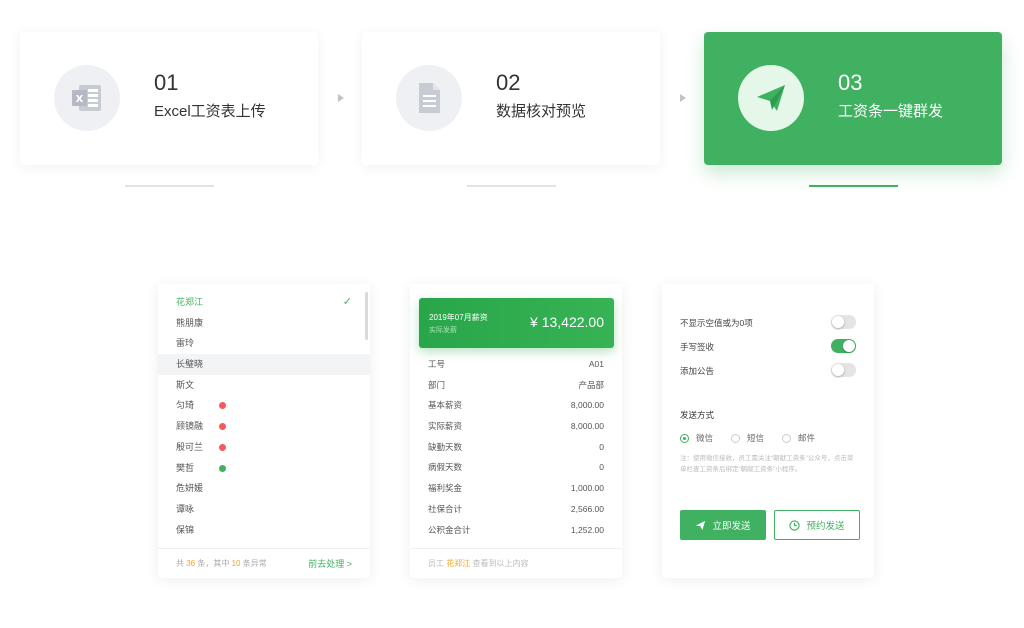 This screenshot has width=1024, height=628. I want to click on employee-name: 樊哲, so click(185, 467).